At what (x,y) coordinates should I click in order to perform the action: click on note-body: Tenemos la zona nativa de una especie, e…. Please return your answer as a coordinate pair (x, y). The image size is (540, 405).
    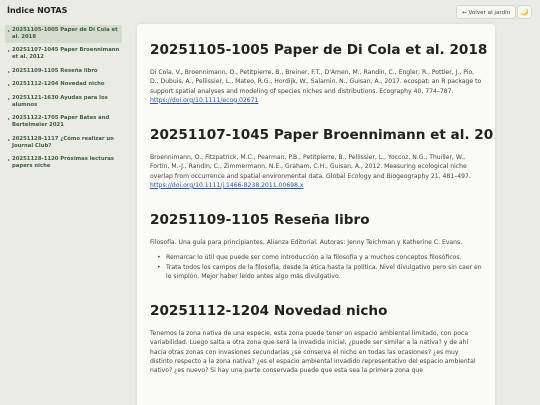
    Looking at the image, I should click on (316, 352).